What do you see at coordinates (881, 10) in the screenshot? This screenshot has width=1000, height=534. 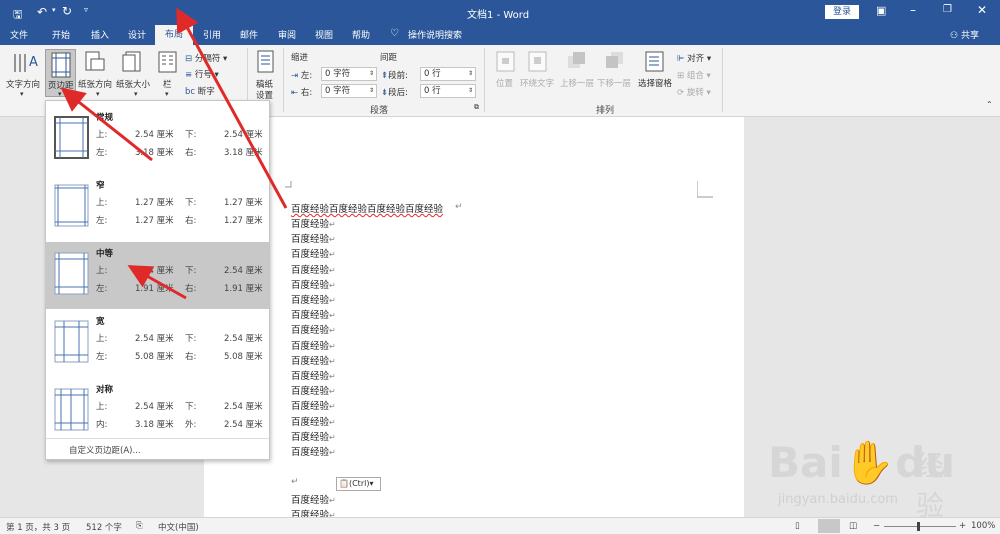 I see `ribbon-options-icon: ▣` at bounding box center [881, 10].